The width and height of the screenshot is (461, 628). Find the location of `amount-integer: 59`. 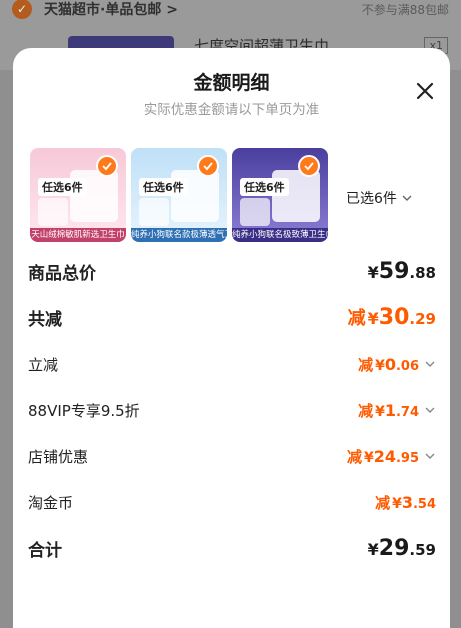

amount-integer: 59 is located at coordinates (394, 271).